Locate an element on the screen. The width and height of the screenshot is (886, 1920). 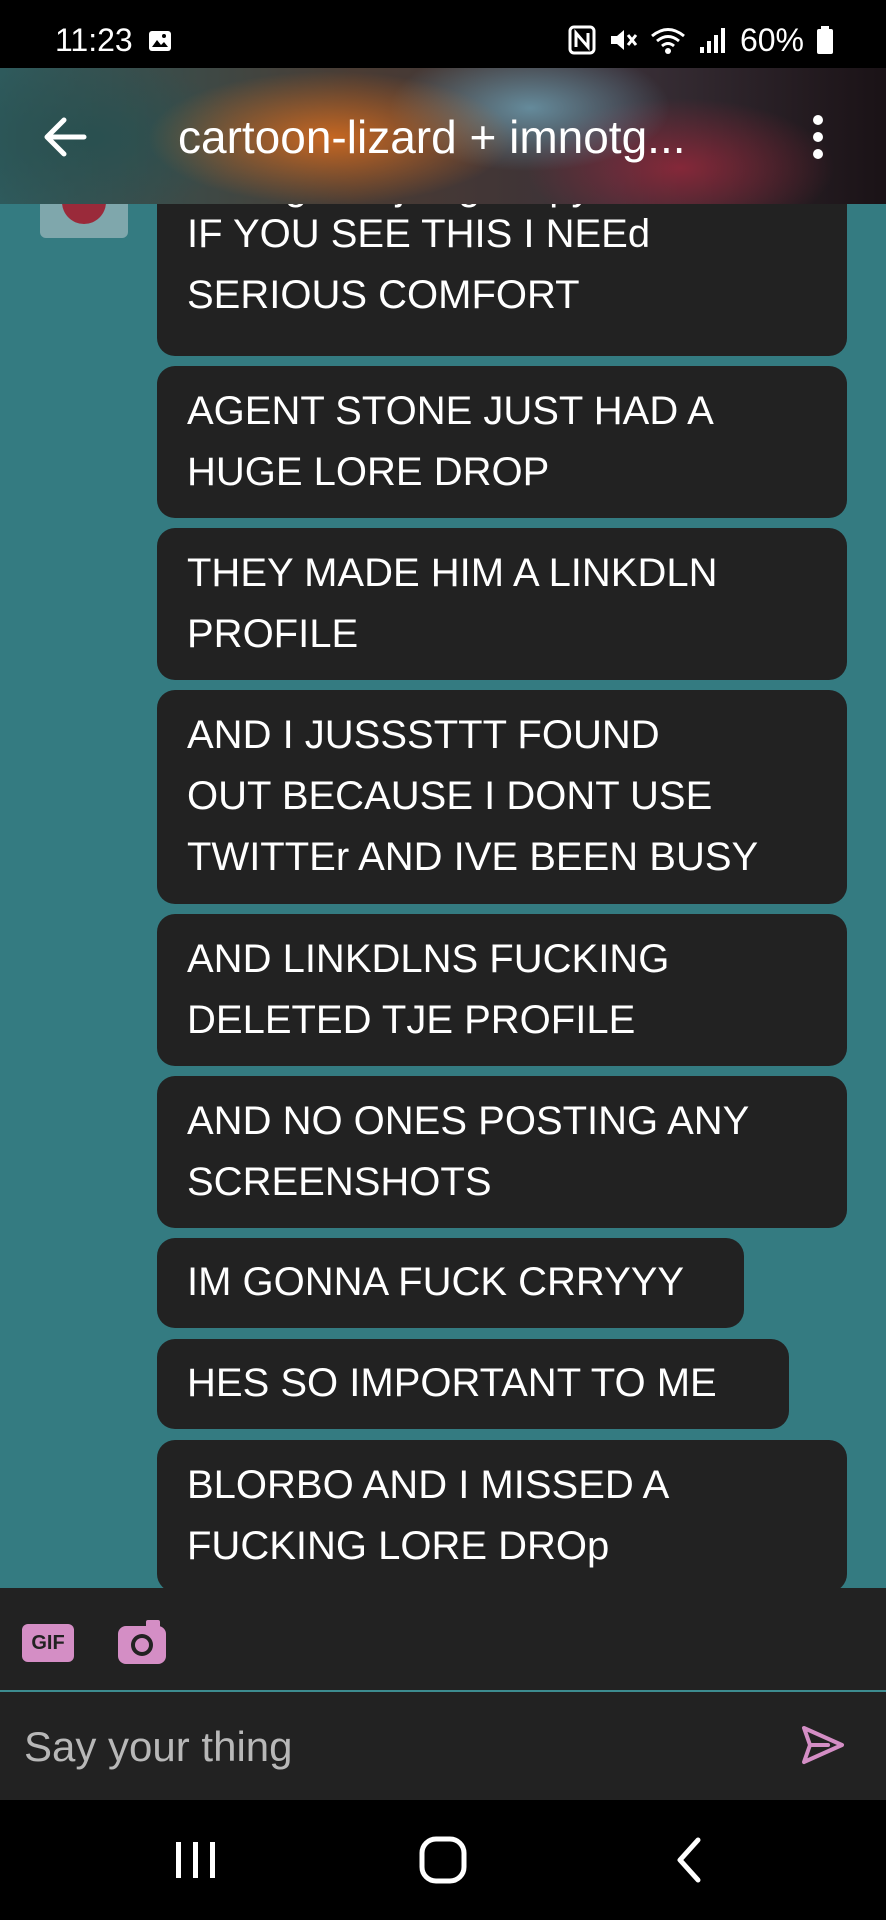
more-vertical-icon is located at coordinates (818, 137).